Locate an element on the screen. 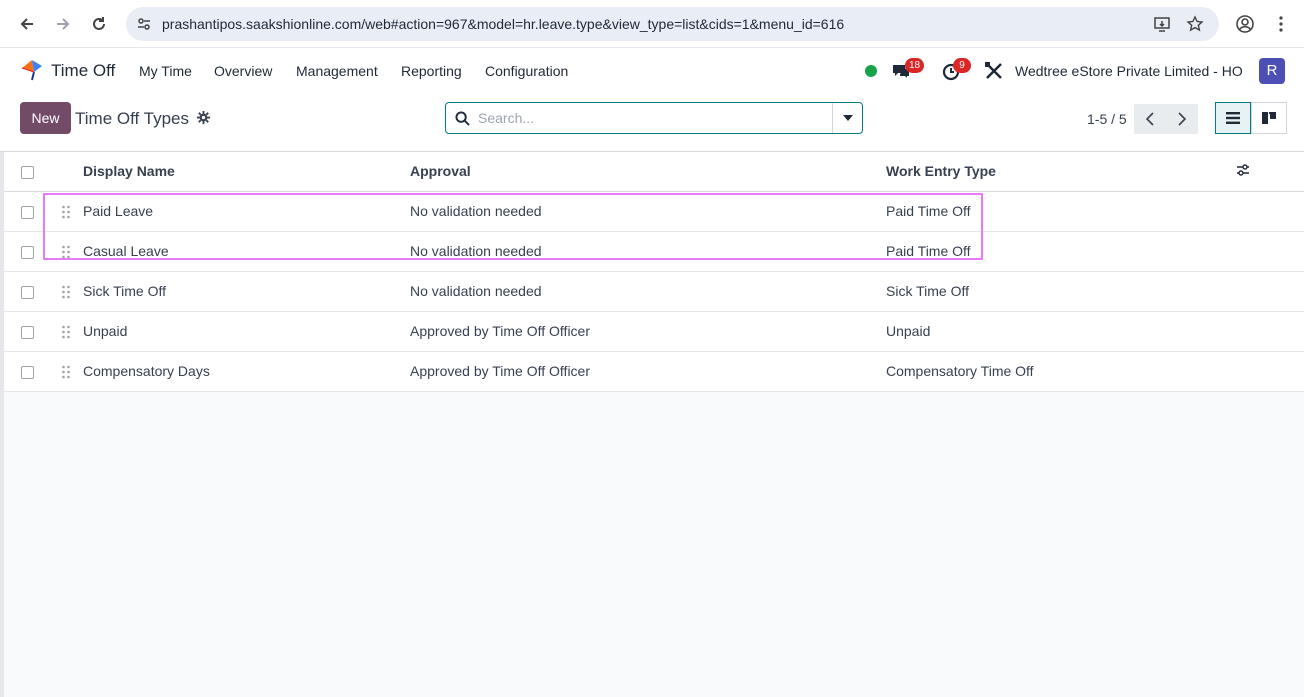 The image size is (1304, 697). select-all-checkbox is located at coordinates (27, 173).